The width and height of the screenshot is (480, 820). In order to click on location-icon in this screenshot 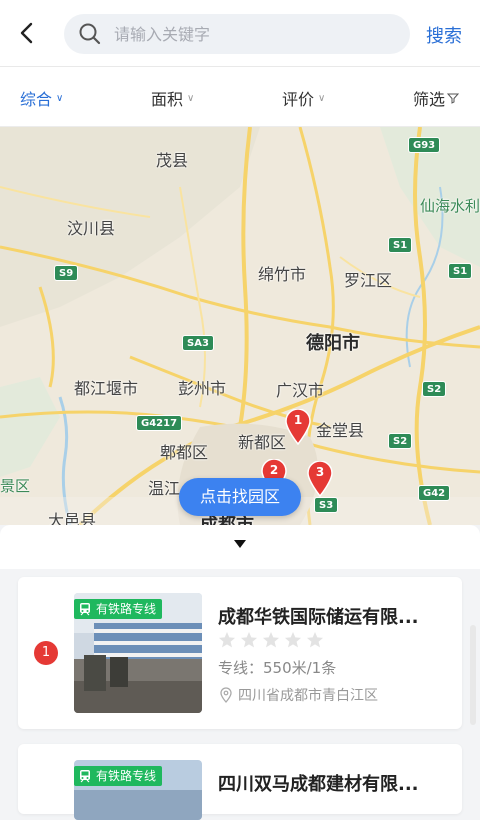, I will do `click(226, 695)`.